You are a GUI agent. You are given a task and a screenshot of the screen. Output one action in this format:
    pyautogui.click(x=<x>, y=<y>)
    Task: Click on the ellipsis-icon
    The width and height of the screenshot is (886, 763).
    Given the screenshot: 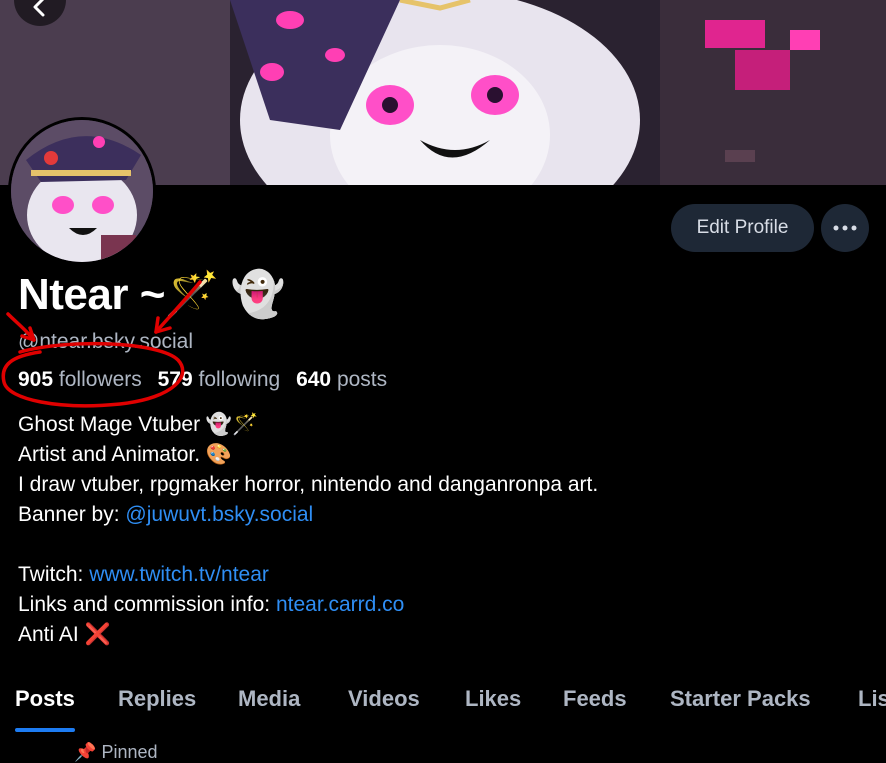 What is the action you would take?
    pyautogui.click(x=845, y=228)
    